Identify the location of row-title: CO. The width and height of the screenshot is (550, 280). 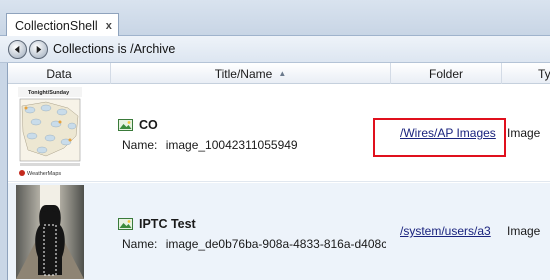
(138, 125).